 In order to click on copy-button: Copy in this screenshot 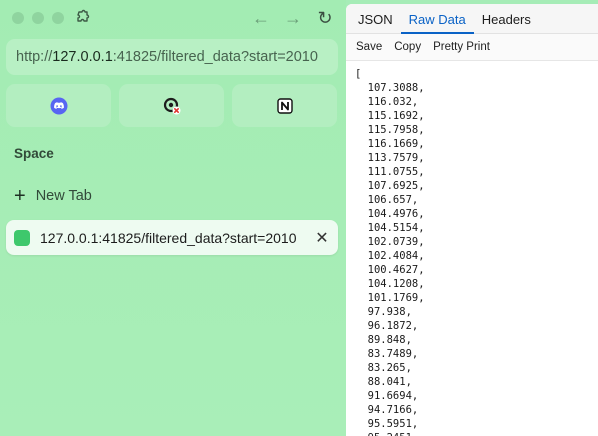, I will do `click(407, 47)`.